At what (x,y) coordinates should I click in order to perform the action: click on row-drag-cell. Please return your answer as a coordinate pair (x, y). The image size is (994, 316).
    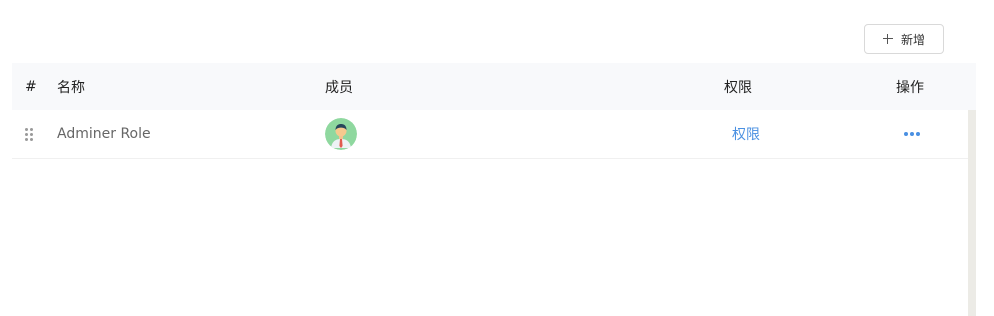
    Looking at the image, I should click on (34, 134).